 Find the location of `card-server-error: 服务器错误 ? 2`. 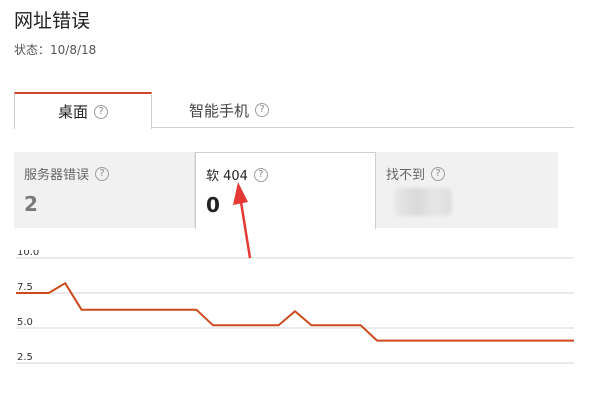

card-server-error: 服务器错误 ? 2 is located at coordinates (104, 190).